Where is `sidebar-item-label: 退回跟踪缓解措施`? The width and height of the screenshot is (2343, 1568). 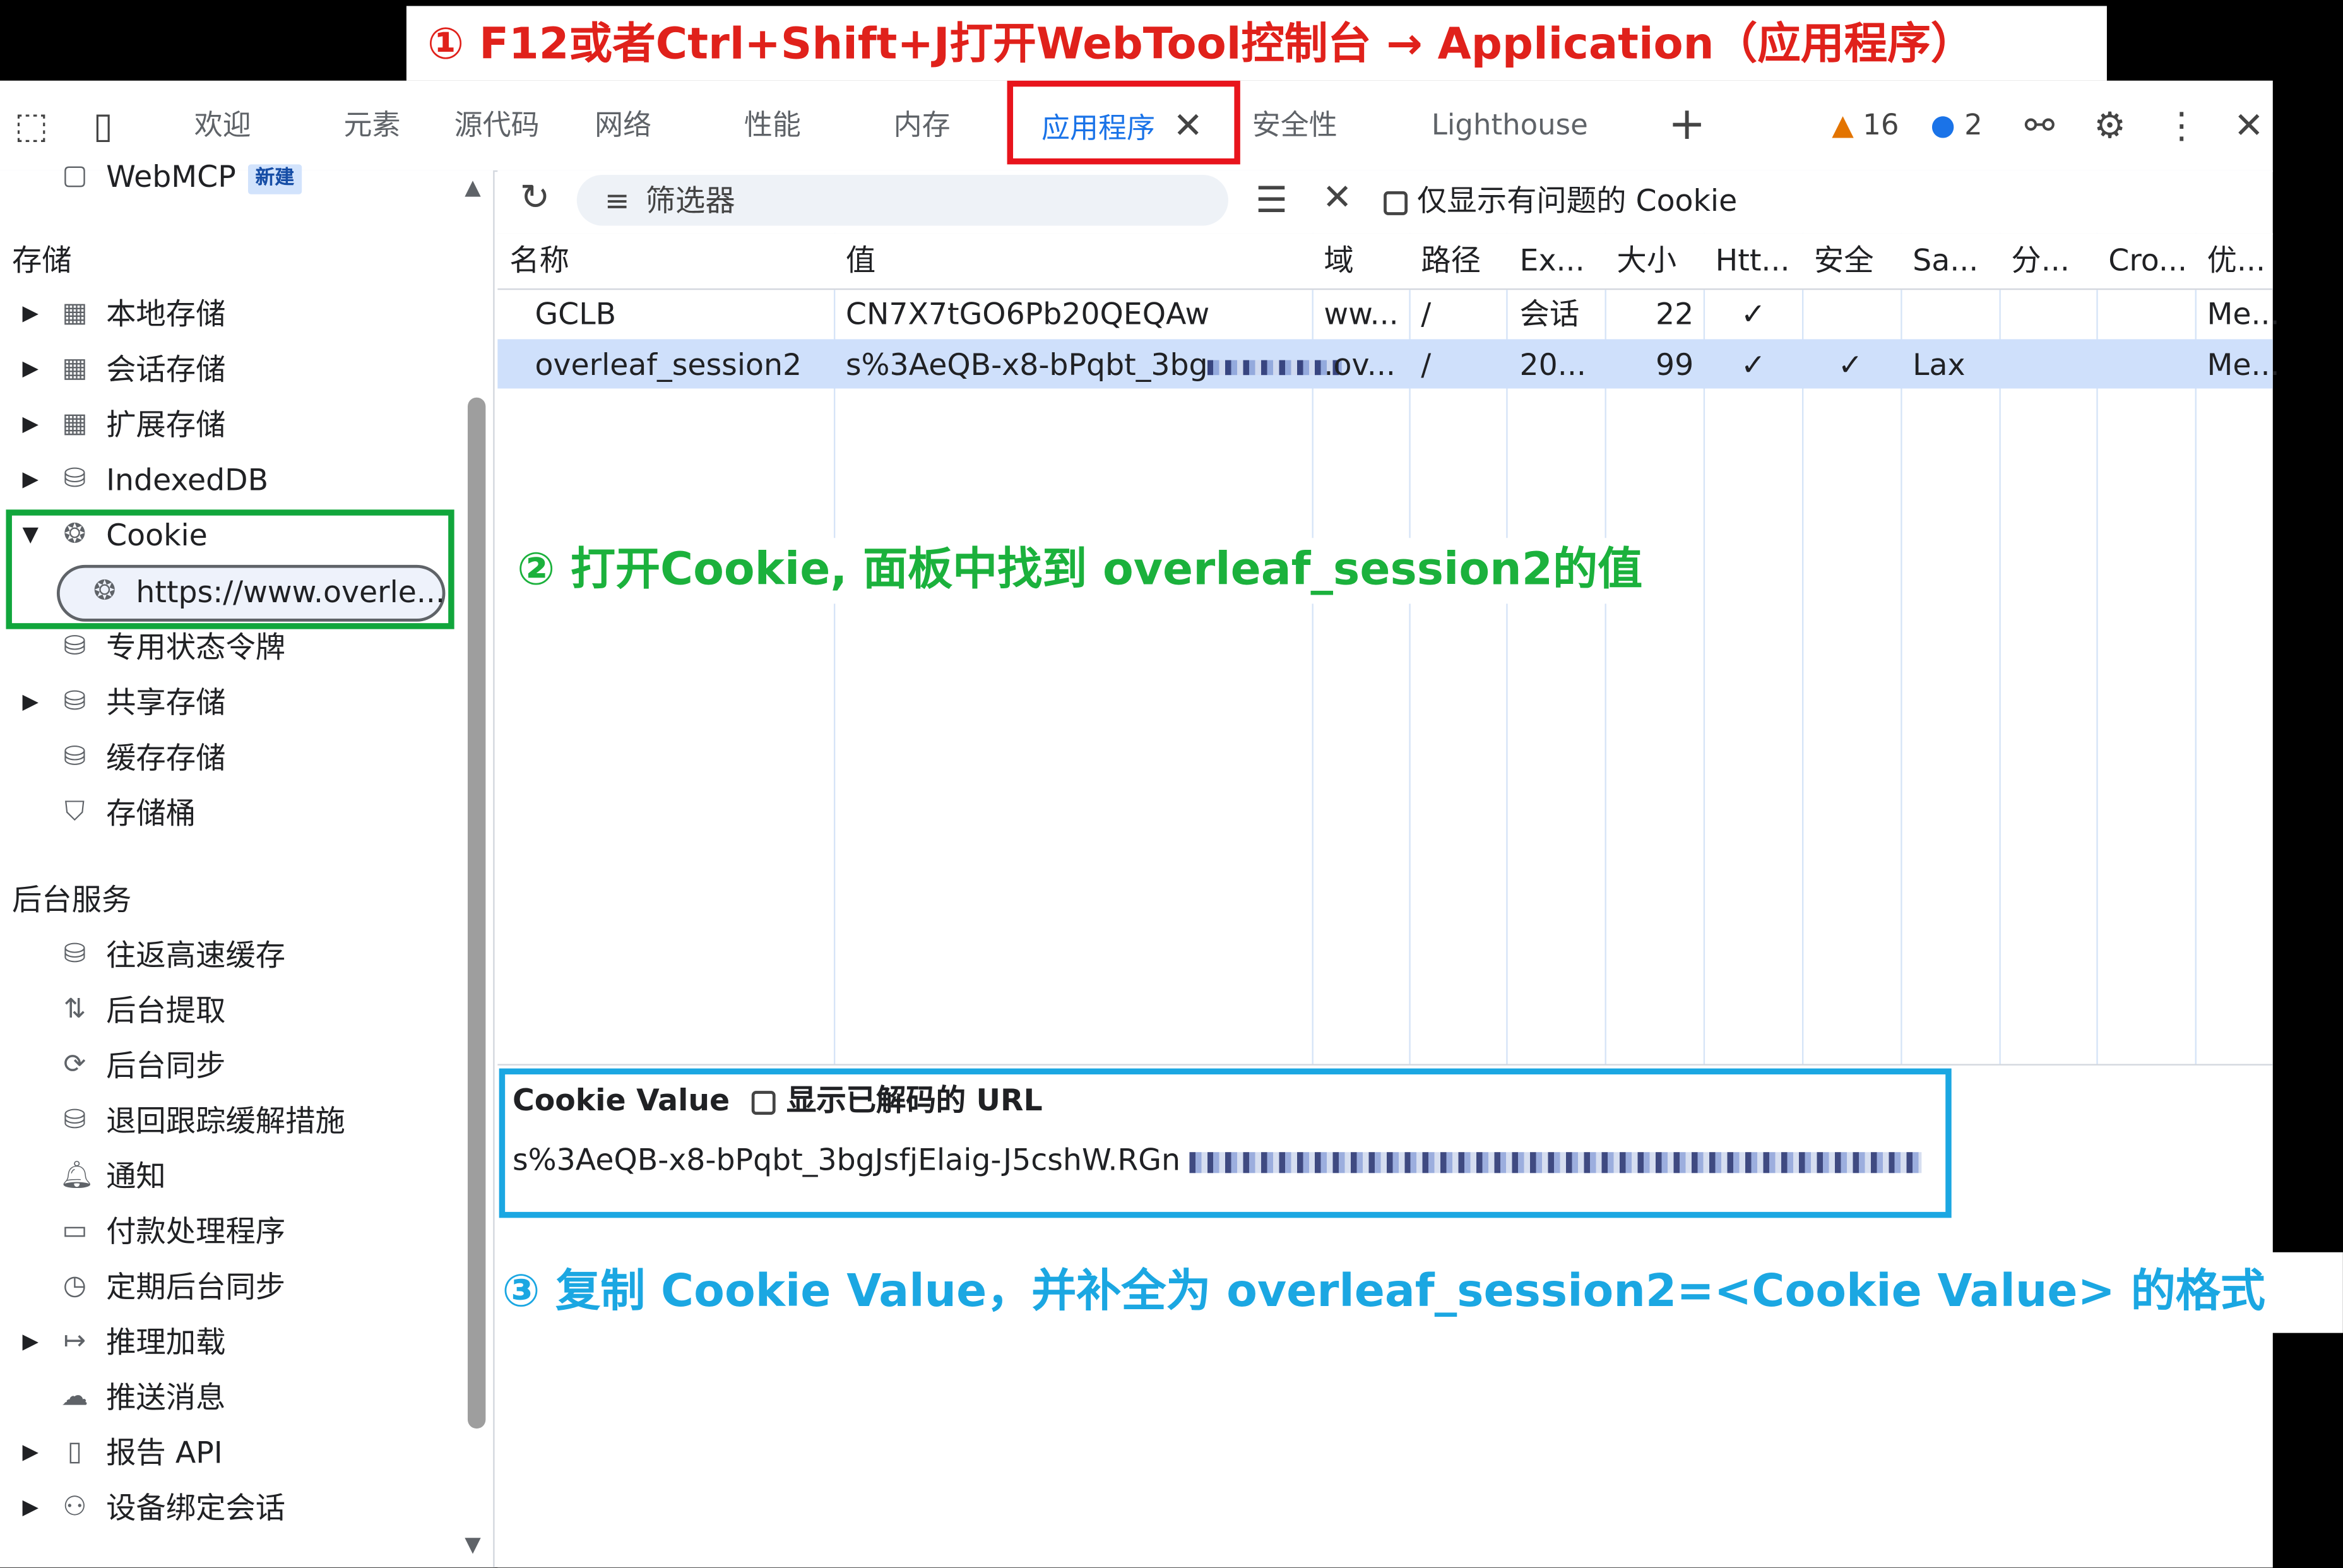
sidebar-item-label: 退回跟踪缓解措施 is located at coordinates (225, 1121).